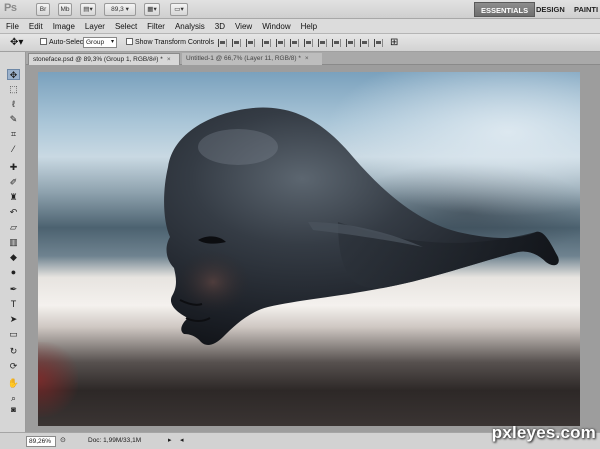 This screenshot has height=449, width=600. What do you see at coordinates (584, 9) in the screenshot?
I see `workspace-painting: PAINTI` at bounding box center [584, 9].